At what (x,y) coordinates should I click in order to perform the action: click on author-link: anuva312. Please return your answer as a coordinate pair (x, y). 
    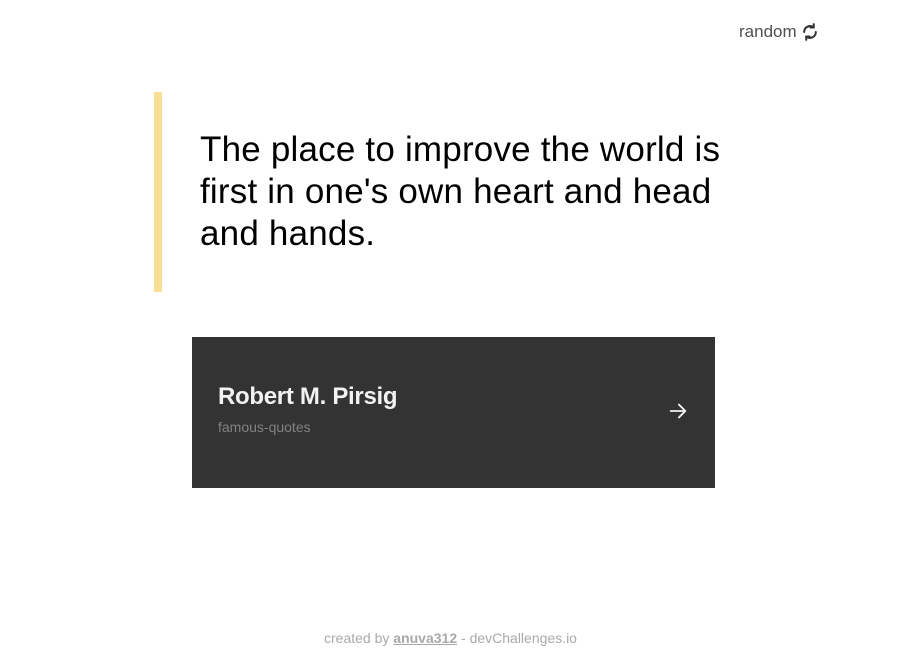
    Looking at the image, I should click on (425, 638).